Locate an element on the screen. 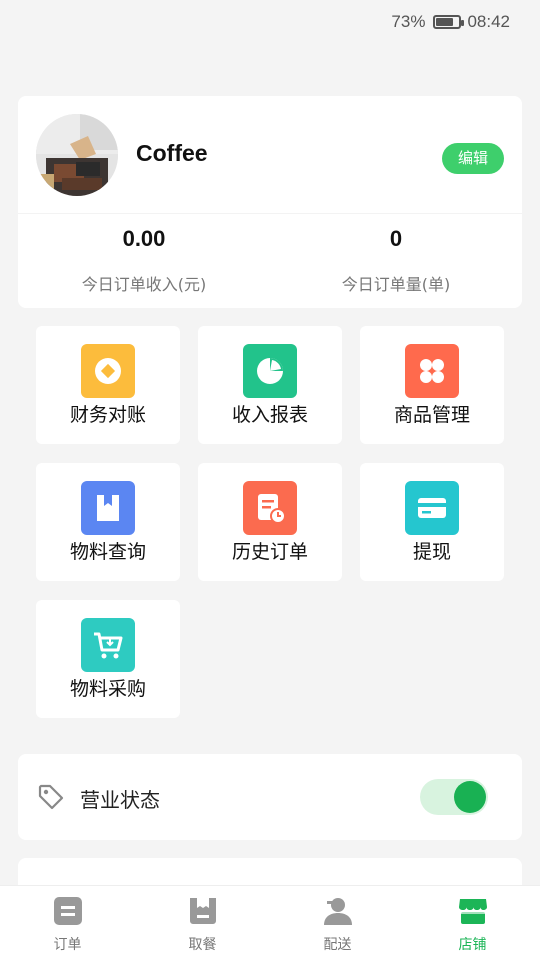 This screenshot has width=540, height=960. tile-withdraw: 提现 is located at coordinates (432, 522).